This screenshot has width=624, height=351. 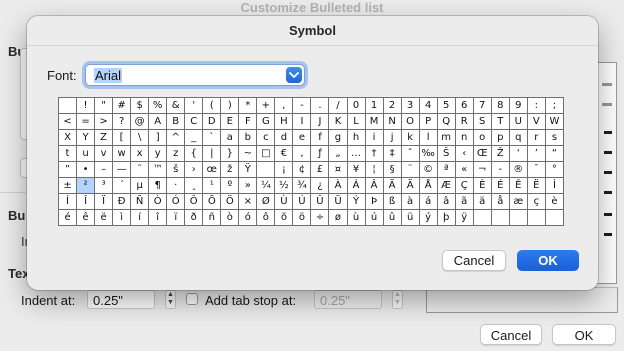 What do you see at coordinates (67, 137) in the screenshot?
I see `symbol-cell: X` at bounding box center [67, 137].